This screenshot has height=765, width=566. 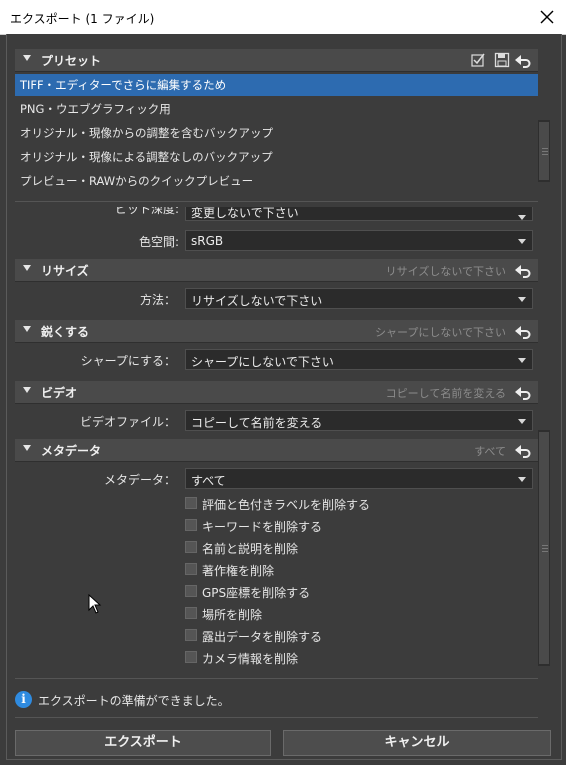 What do you see at coordinates (359, 359) in the screenshot?
I see `sharpen-select: シャープにしないで下さい` at bounding box center [359, 359].